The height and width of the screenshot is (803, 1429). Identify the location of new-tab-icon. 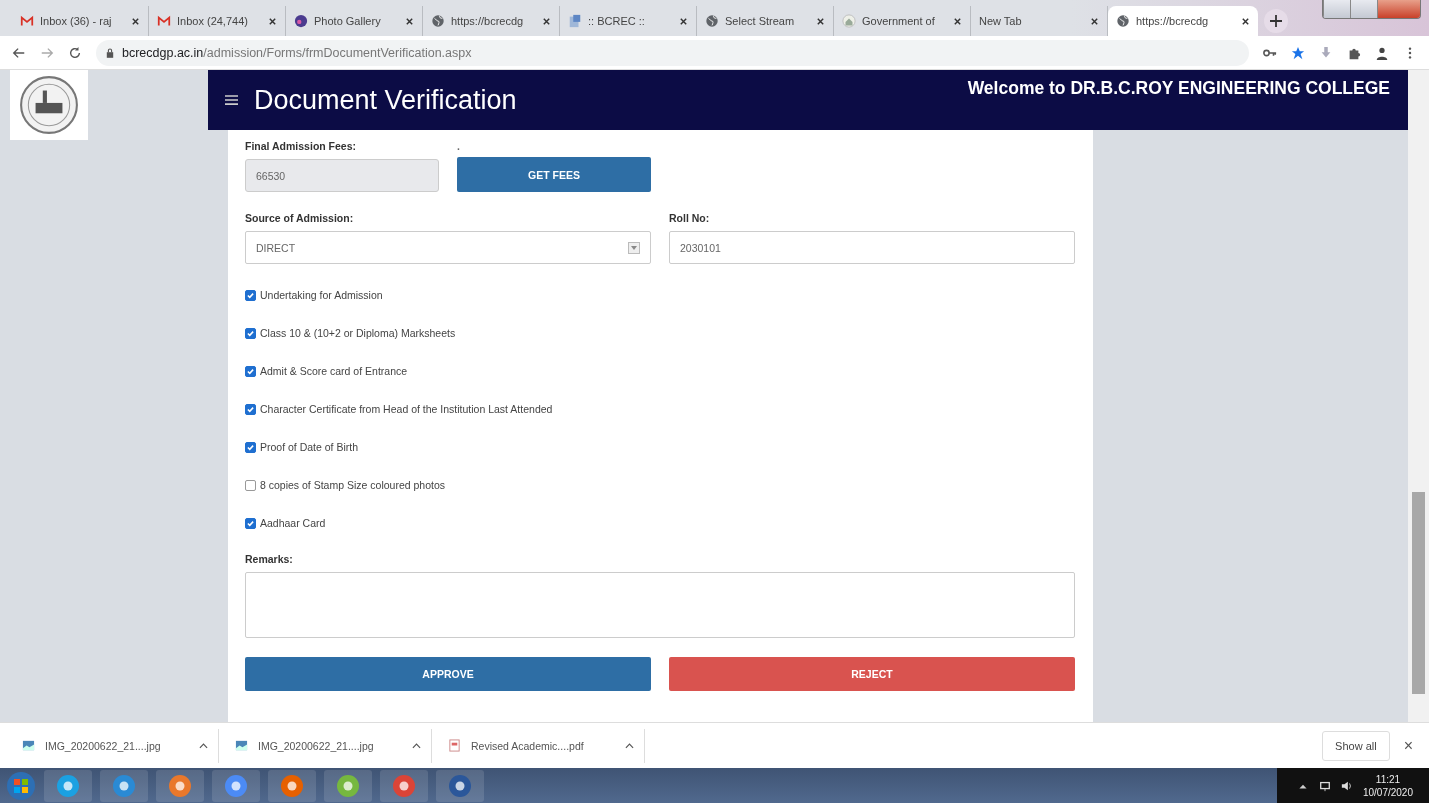
(1276, 21).